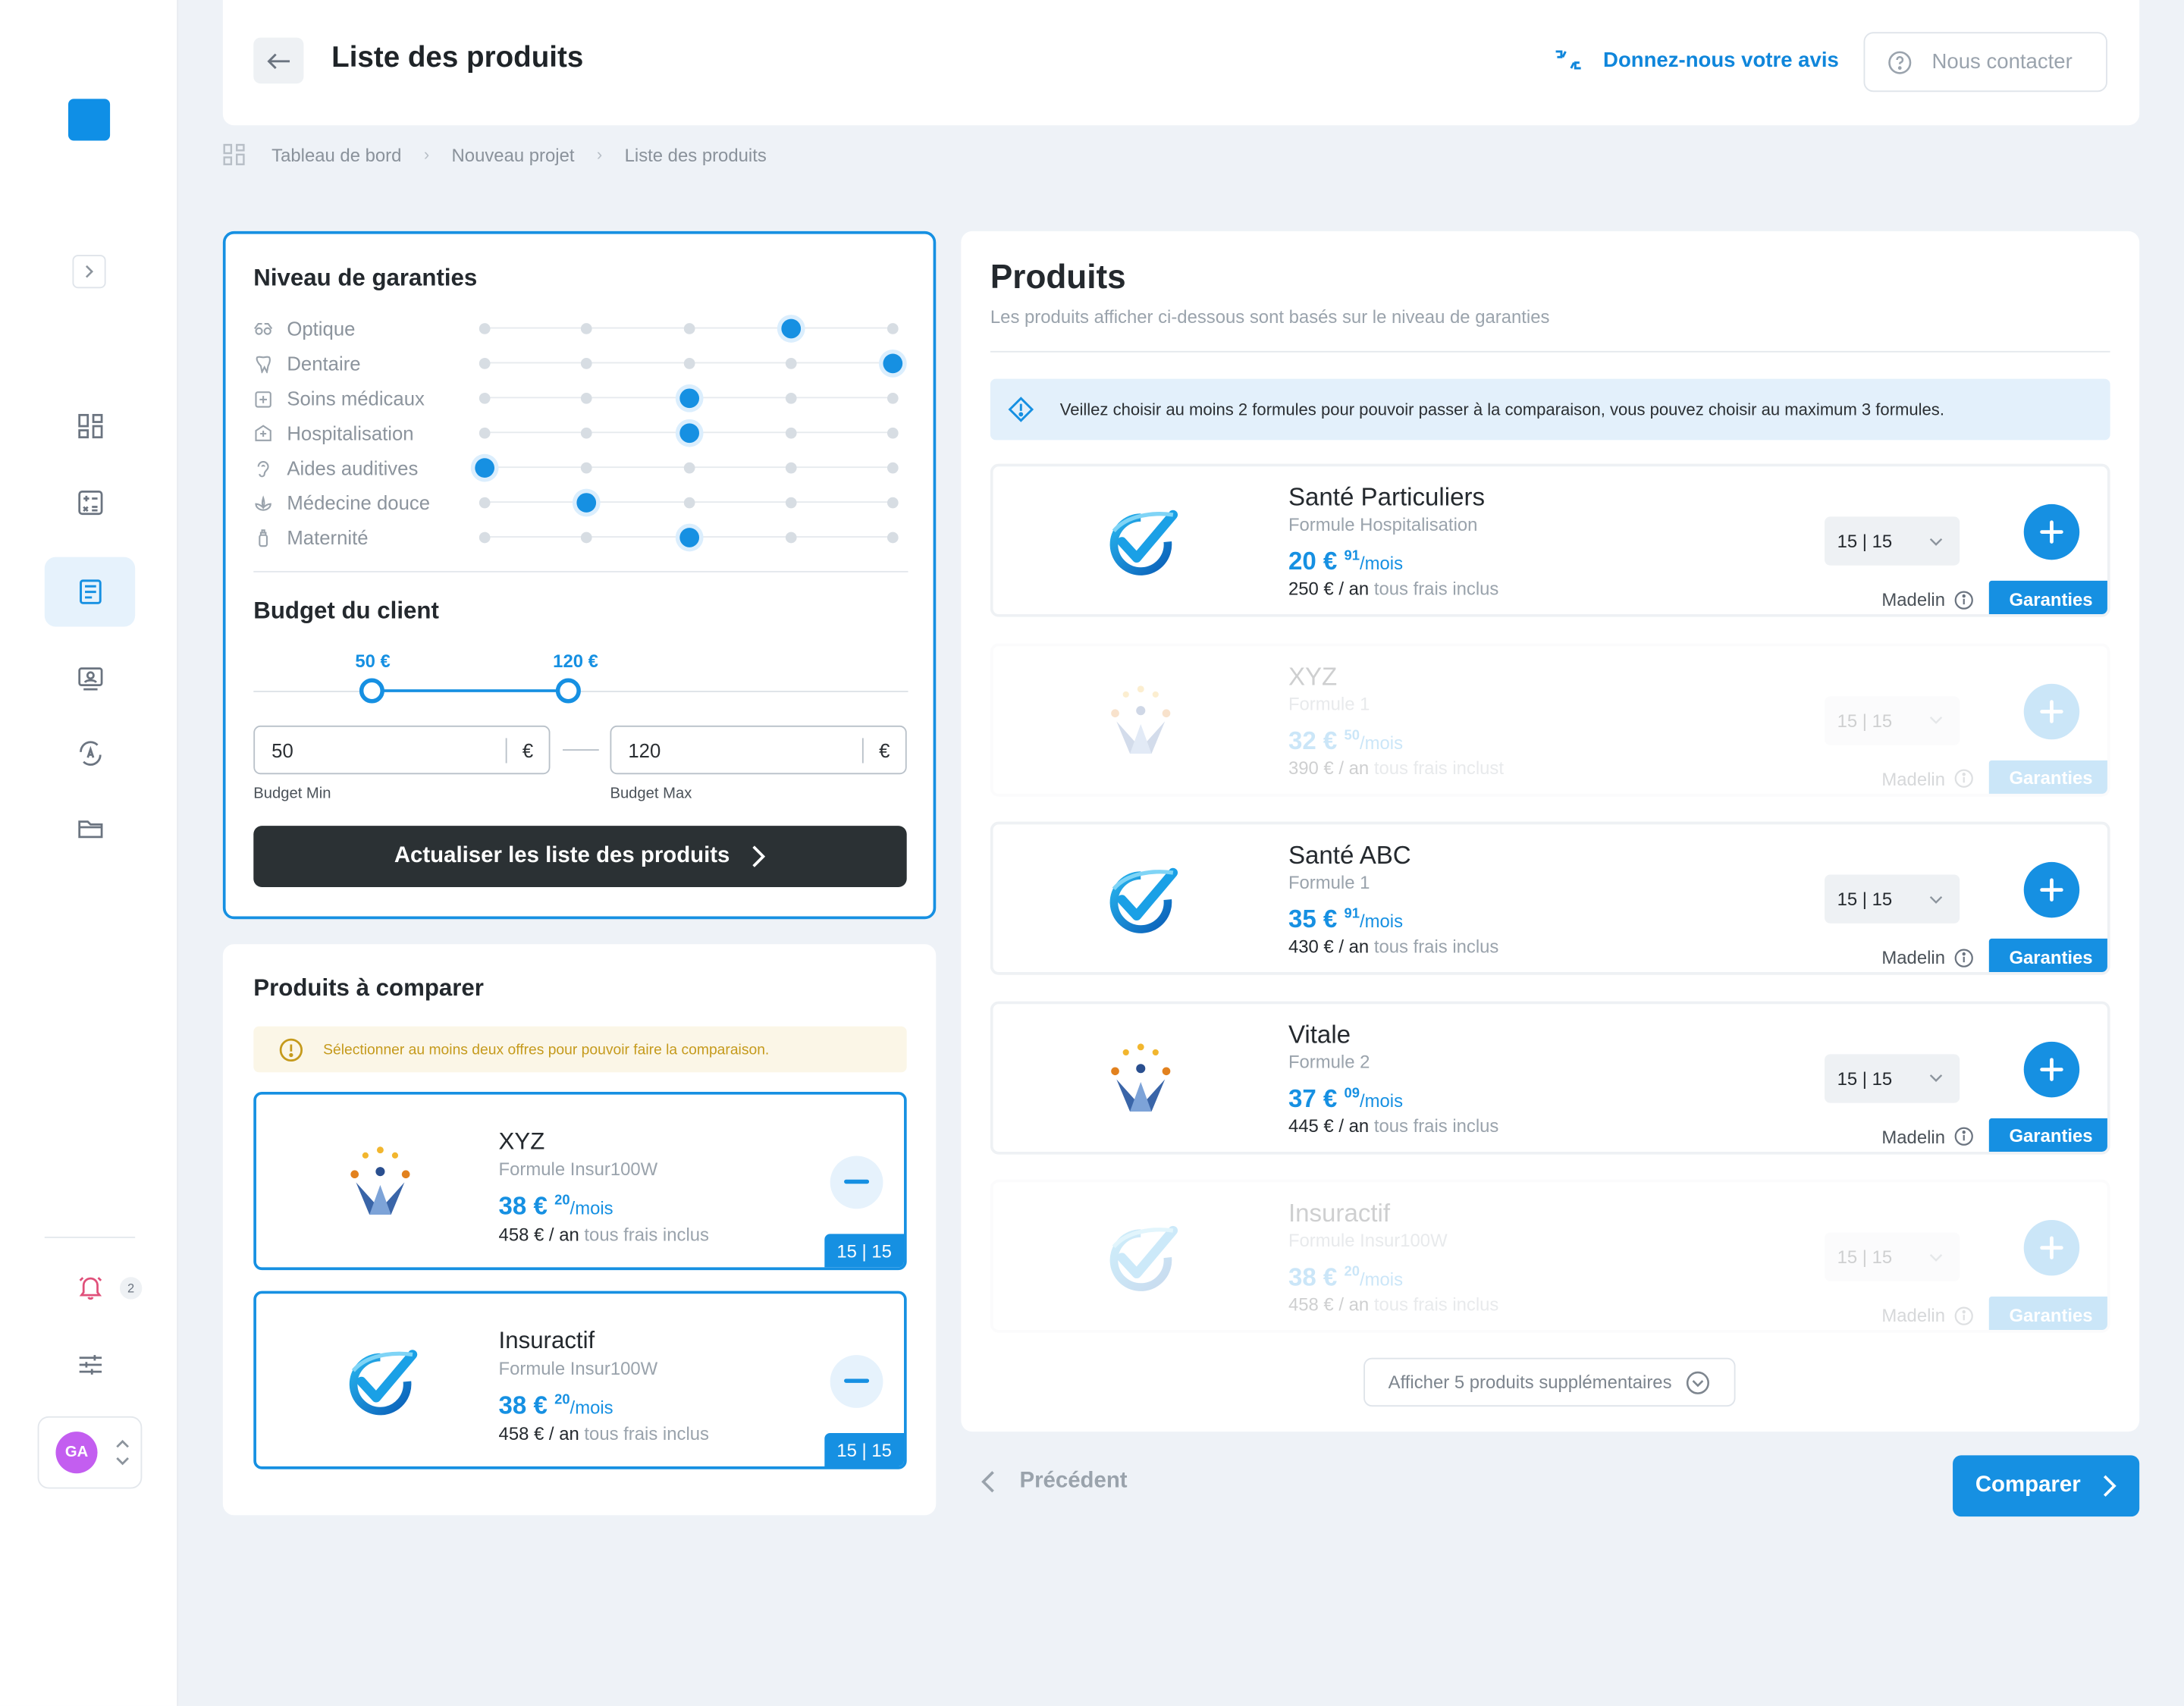 This screenshot has width=2184, height=1706. I want to click on back-button, so click(278, 61).